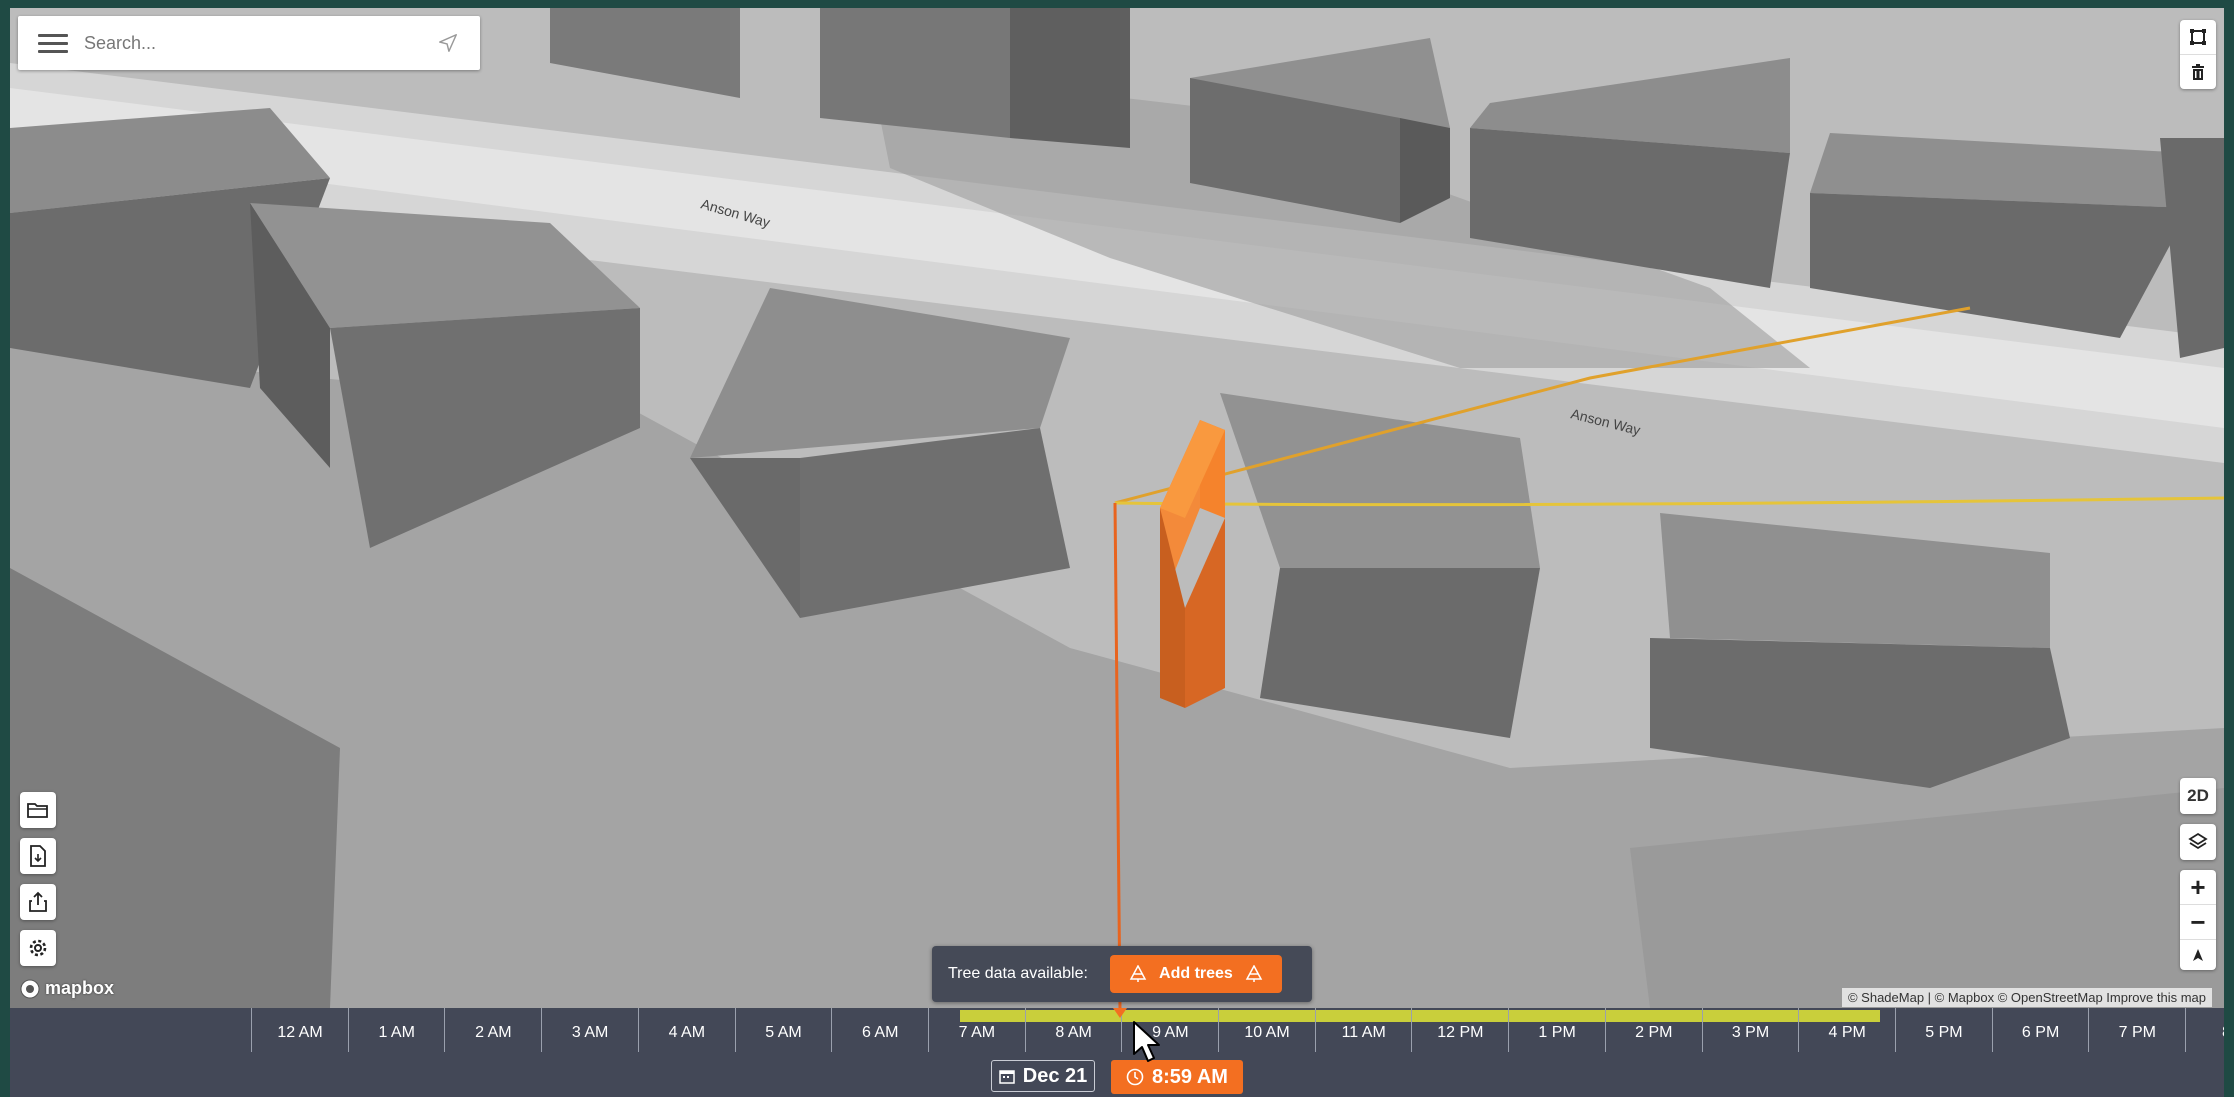 The width and height of the screenshot is (2234, 1097). What do you see at coordinates (30, 988) in the screenshot?
I see `mapbox-logo-icon` at bounding box center [30, 988].